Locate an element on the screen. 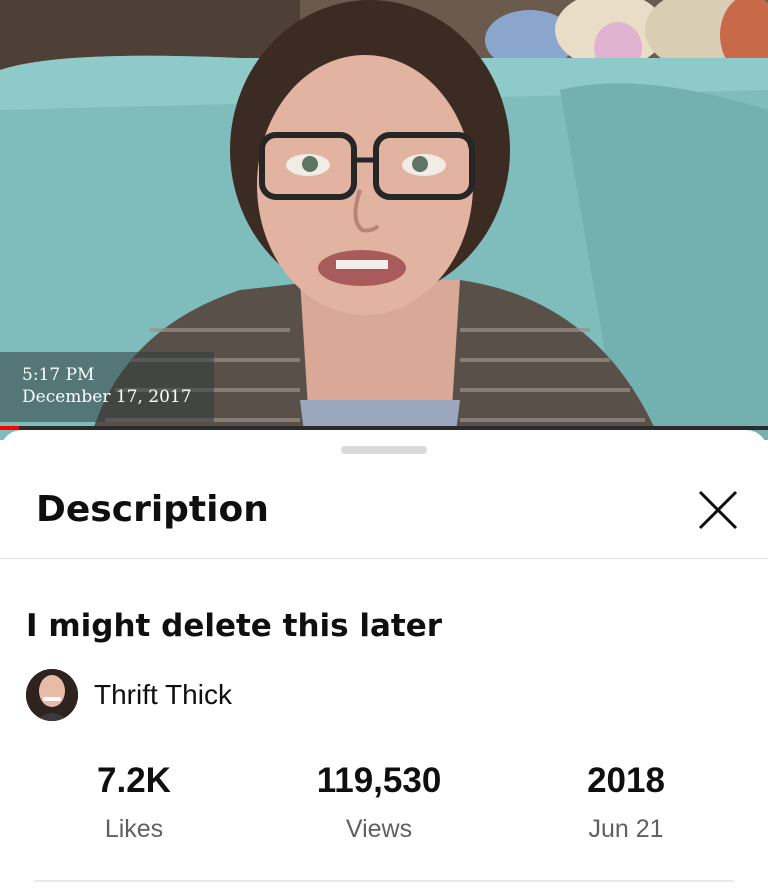  close-icon is located at coordinates (718, 510).